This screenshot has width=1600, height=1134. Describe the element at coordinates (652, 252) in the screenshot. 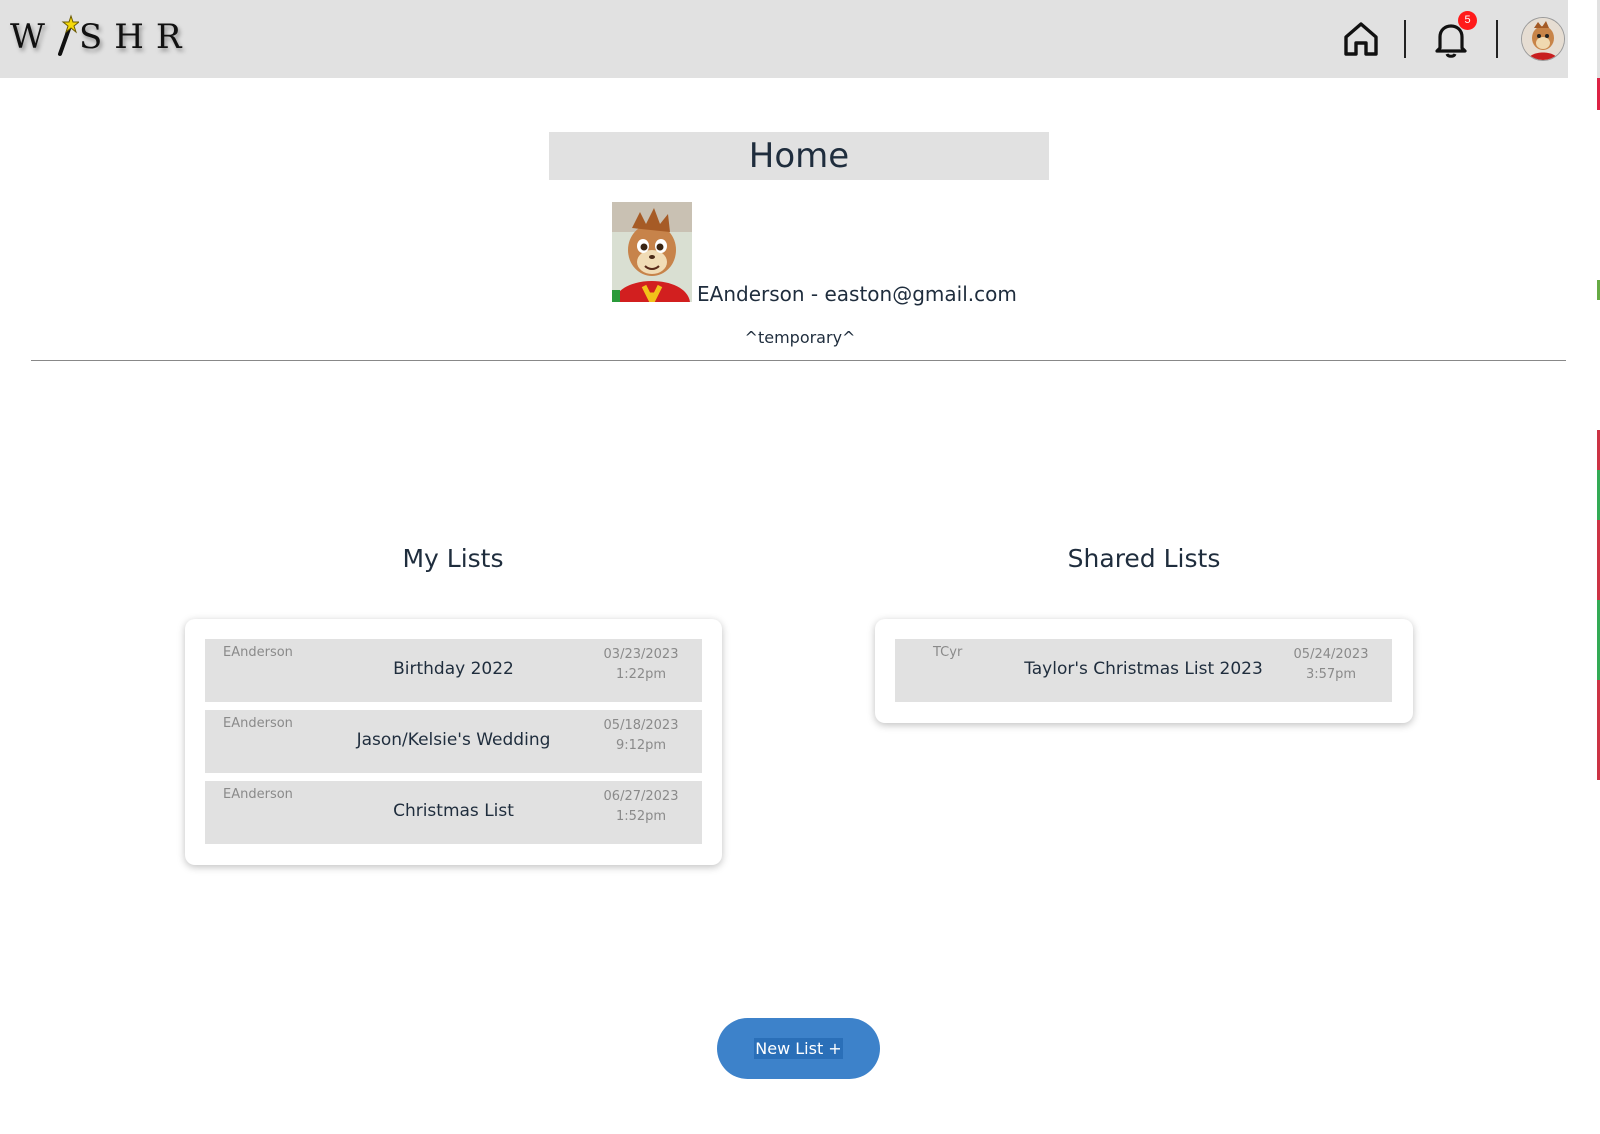

I see `profile-picture` at that location.